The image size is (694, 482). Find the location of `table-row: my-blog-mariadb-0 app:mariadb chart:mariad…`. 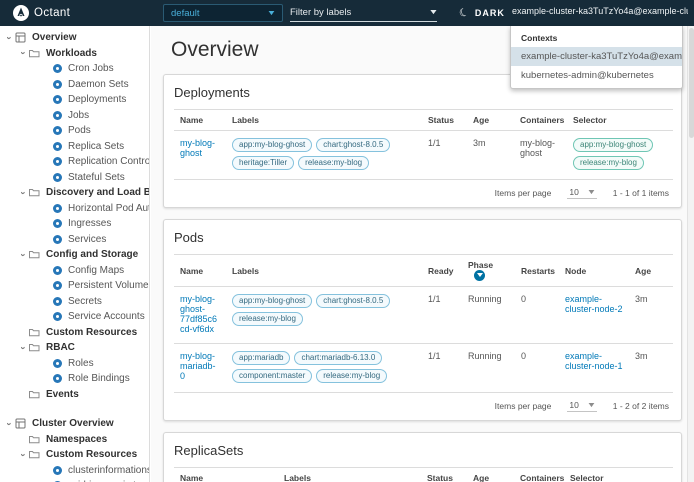

table-row: my-blog-mariadb-0 app:mariadb chart:mariad… is located at coordinates (423, 368).